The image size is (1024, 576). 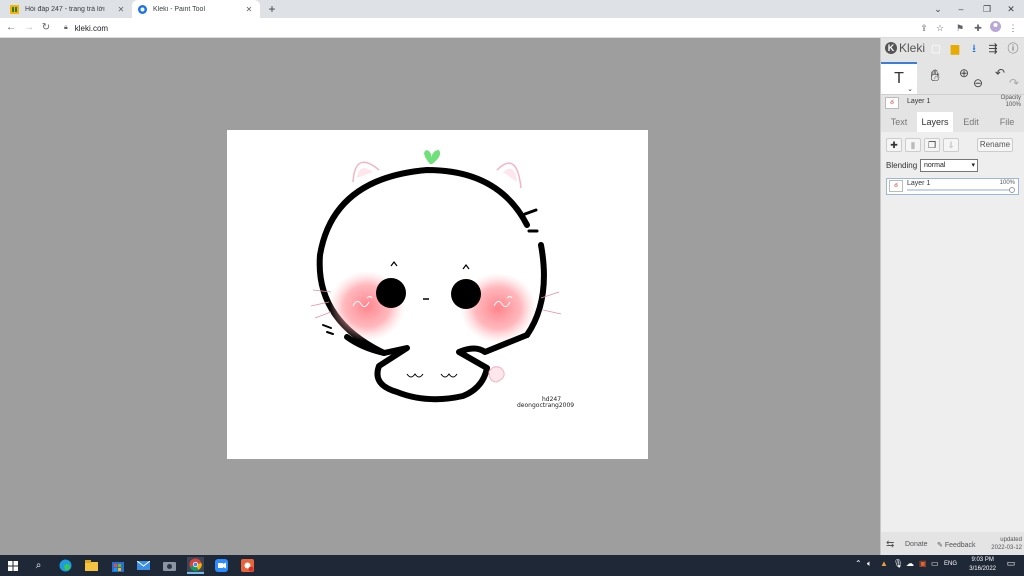 I want to click on tab-edit: Edit, so click(x=971, y=122).